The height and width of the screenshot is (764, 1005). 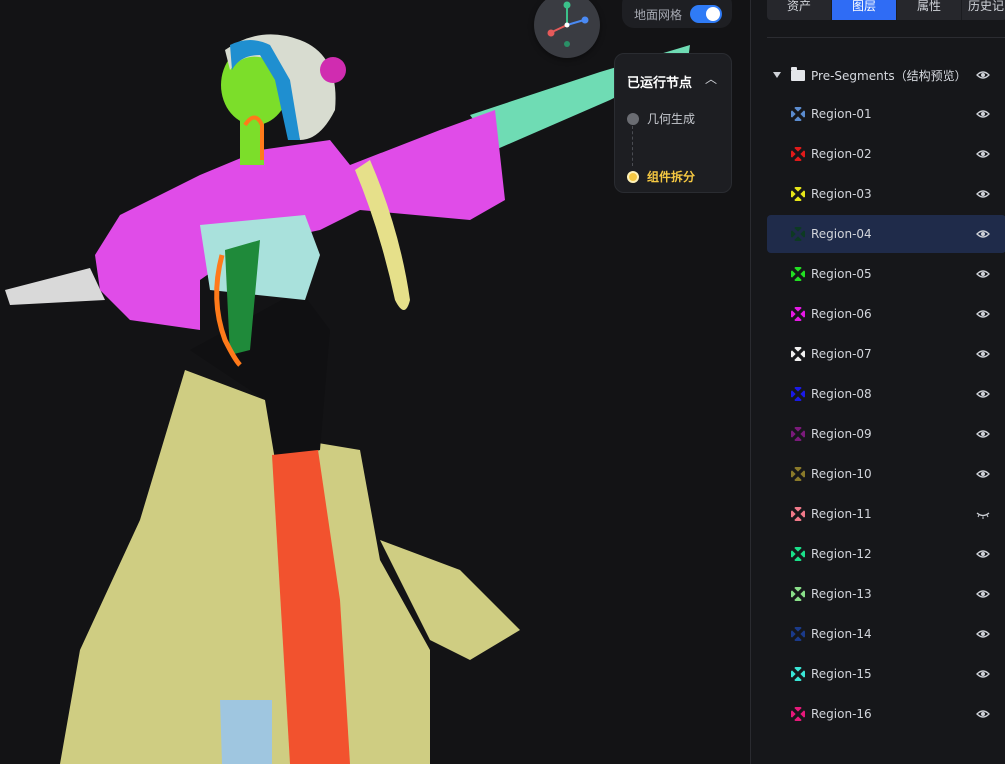 What do you see at coordinates (886, 274) in the screenshot?
I see `layer-row: Region-05` at bounding box center [886, 274].